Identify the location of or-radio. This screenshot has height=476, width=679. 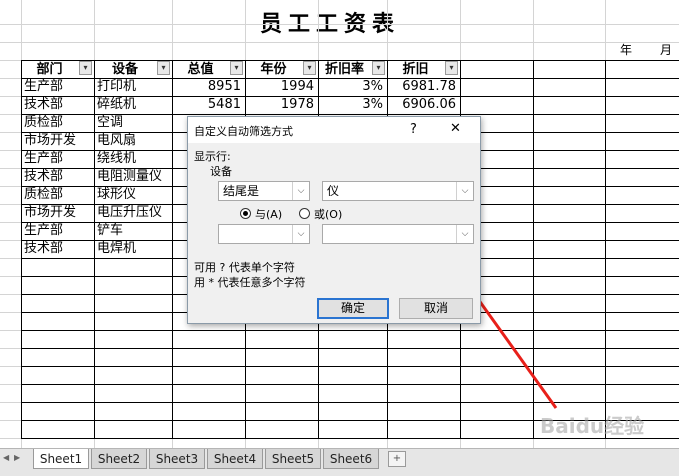
(304, 213).